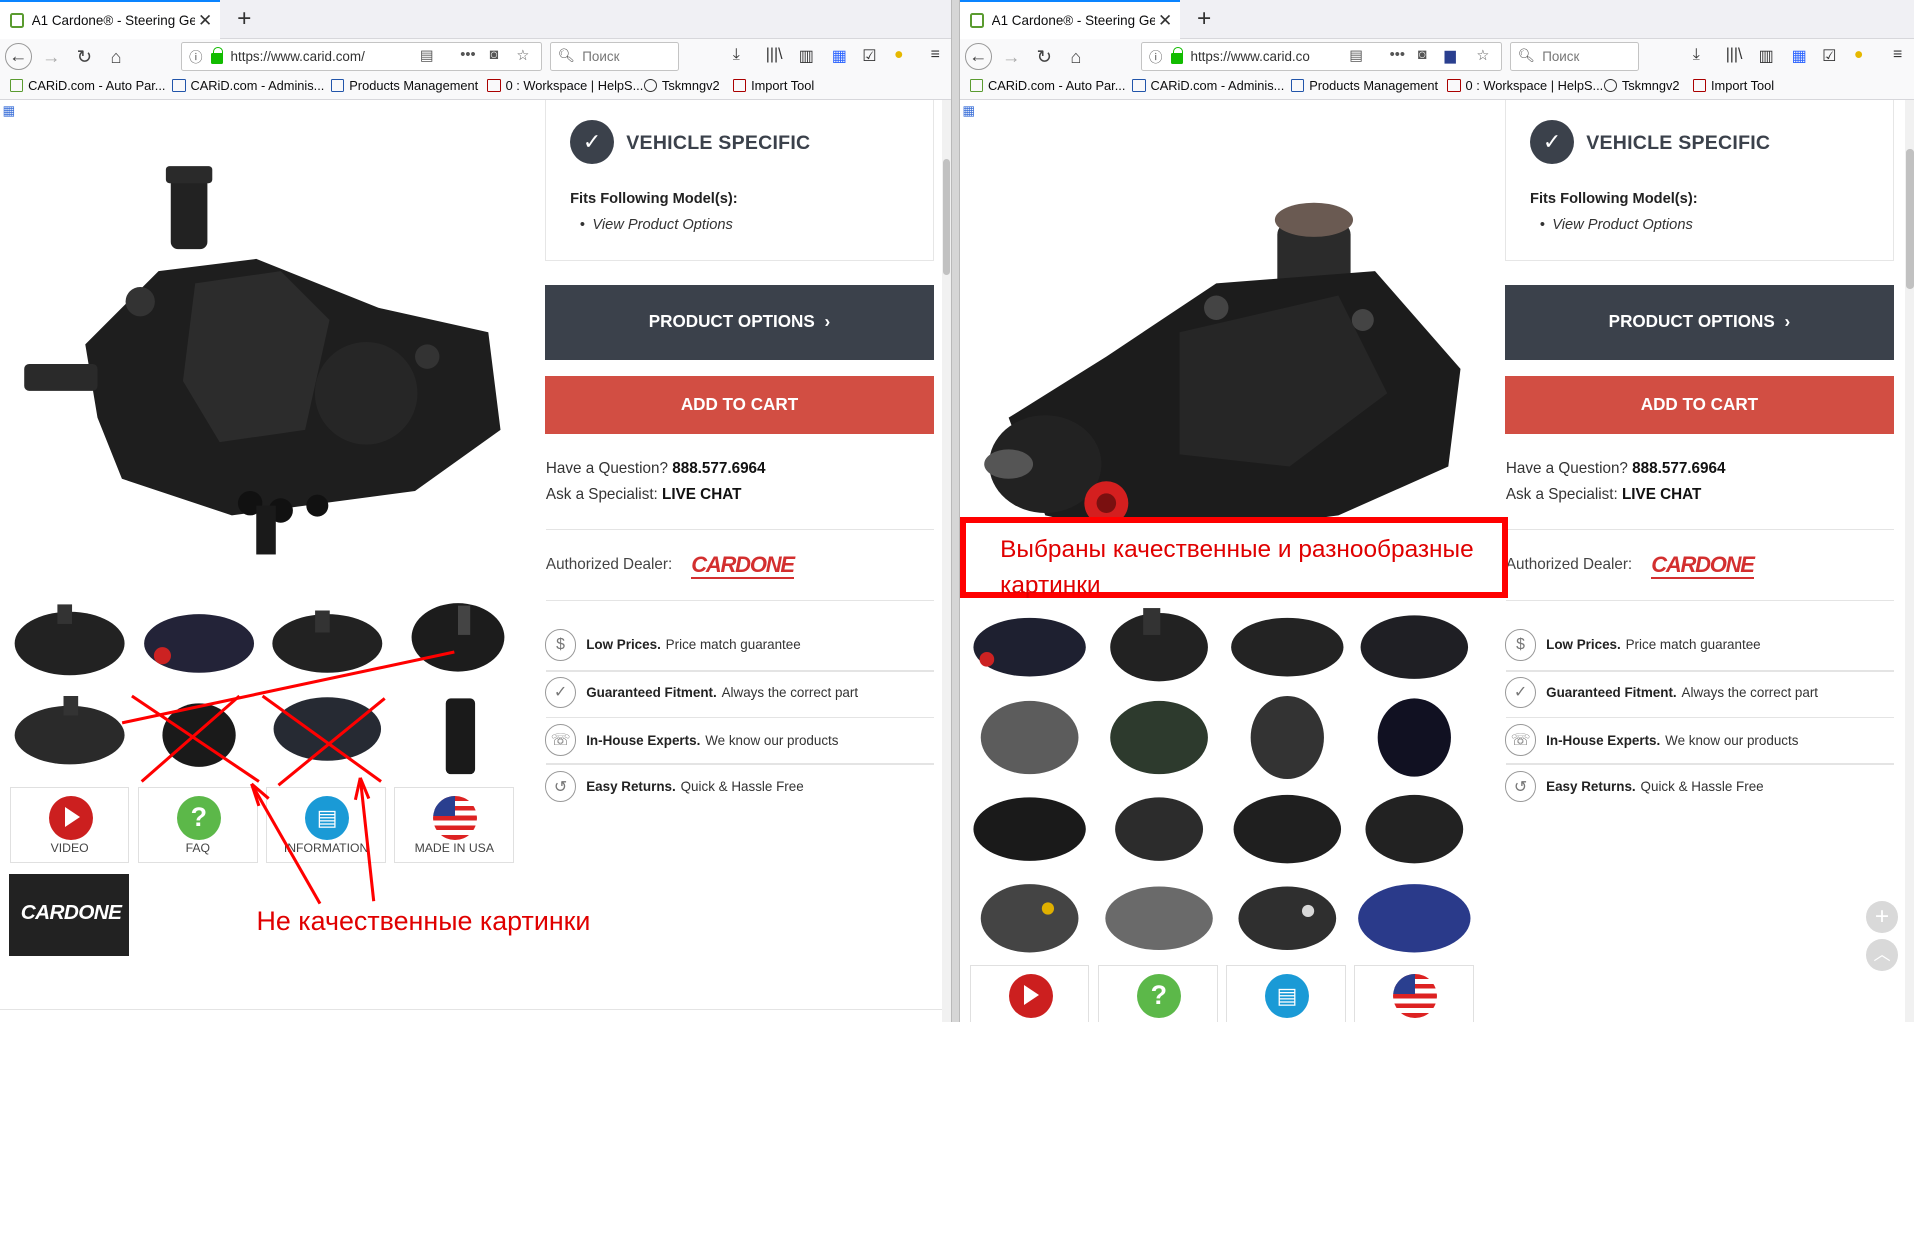 The height and width of the screenshot is (1248, 1914). What do you see at coordinates (1561, 495) in the screenshot?
I see `specialist-label: Ask a Specialist:` at bounding box center [1561, 495].